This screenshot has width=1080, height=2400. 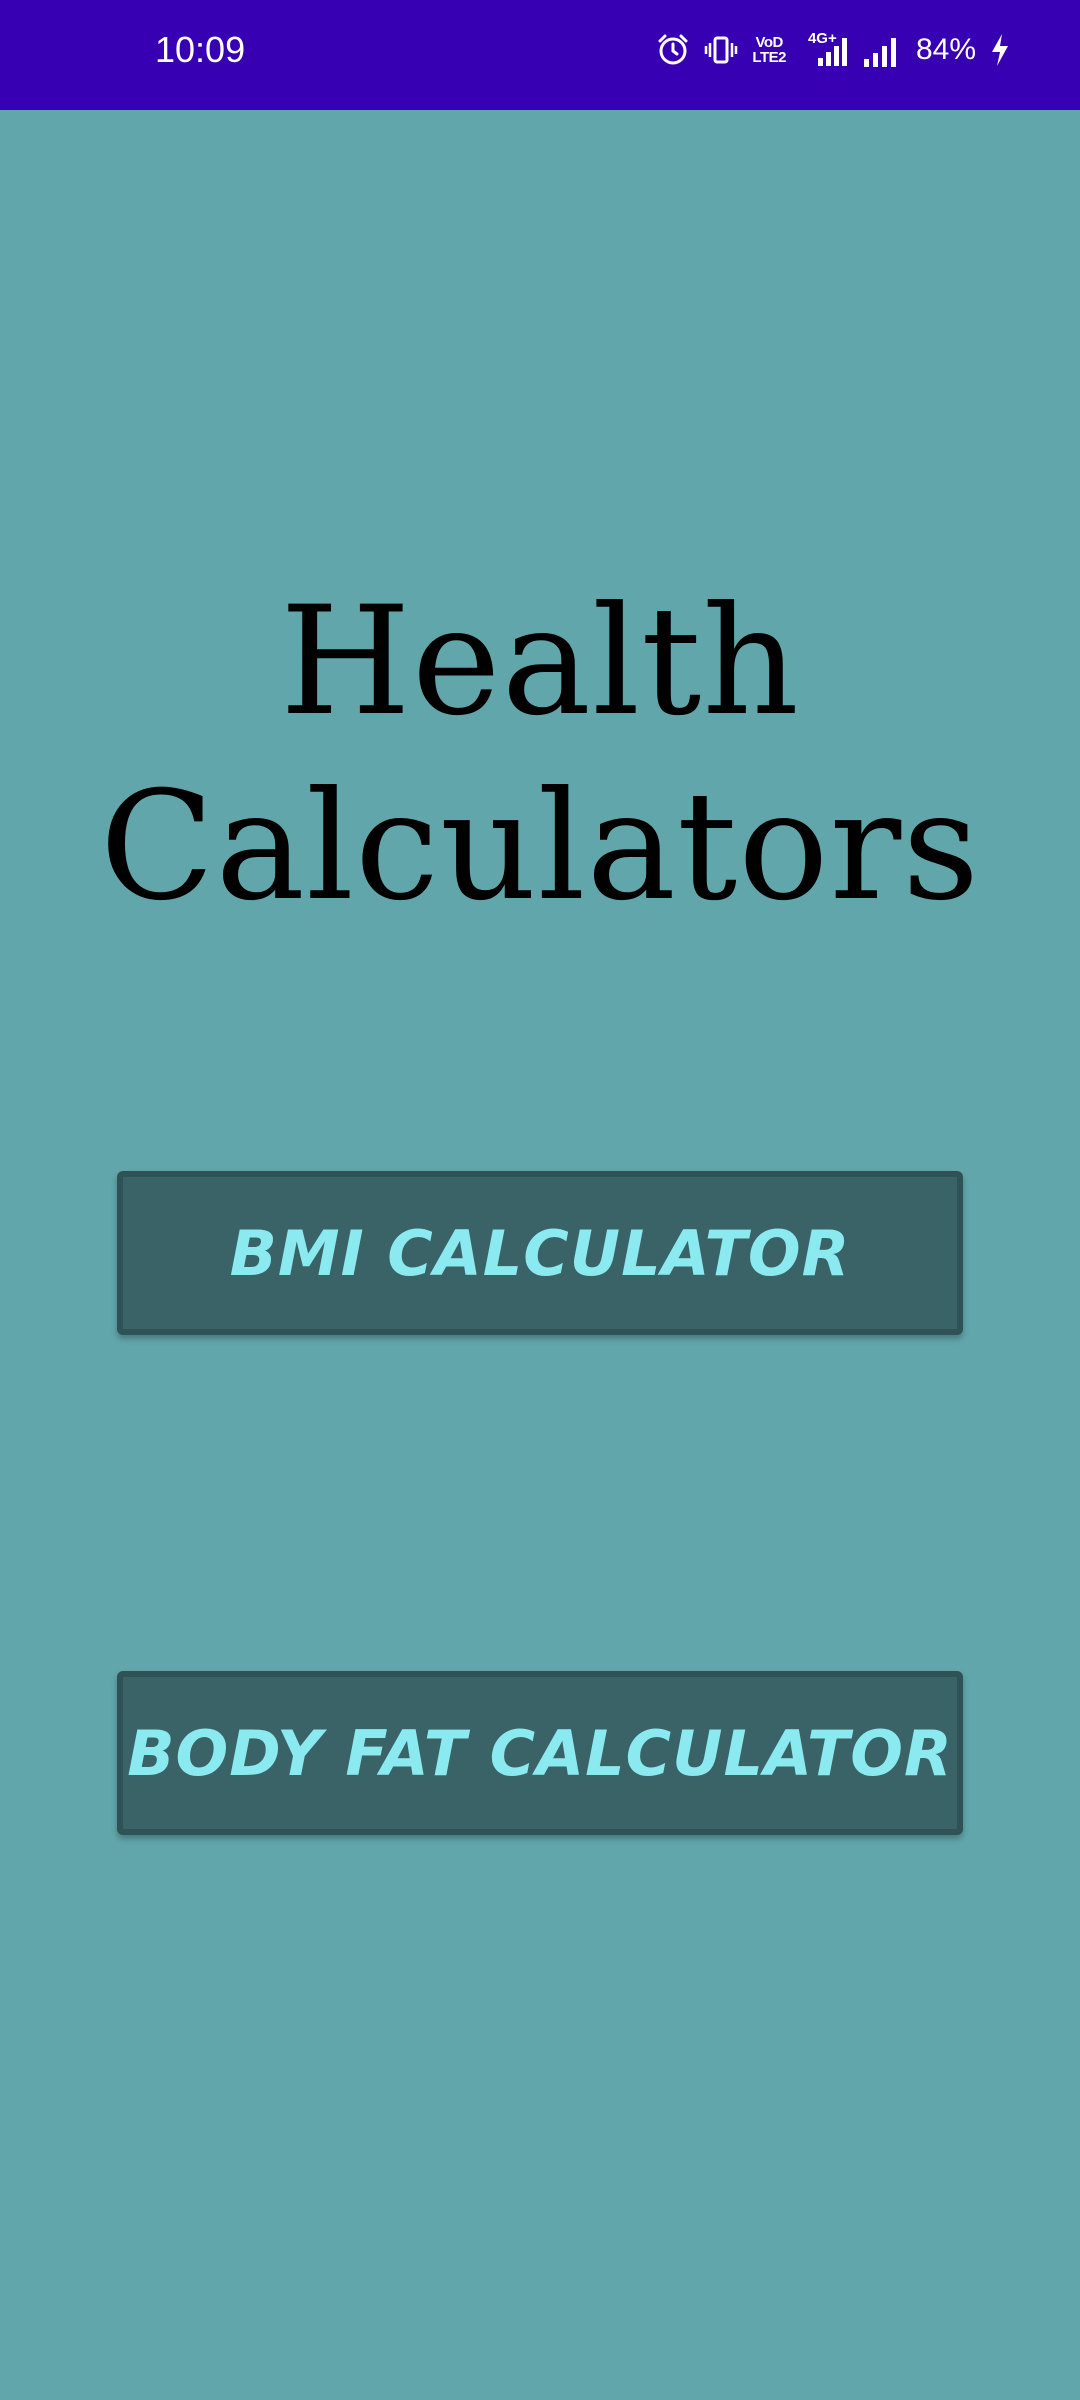 What do you see at coordinates (540, 847) in the screenshot?
I see `title-line-2: Calculators` at bounding box center [540, 847].